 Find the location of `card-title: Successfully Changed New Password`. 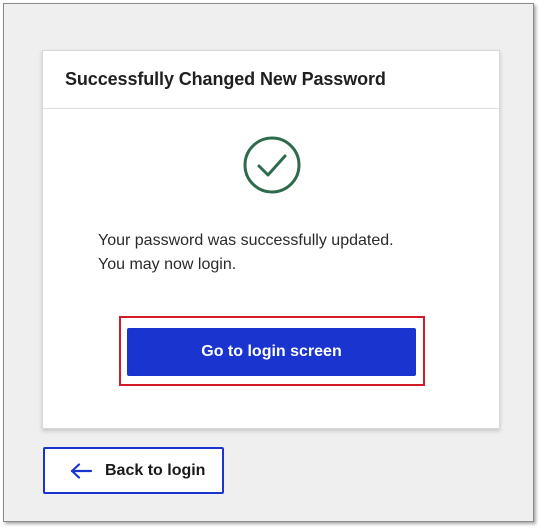

card-title: Successfully Changed New Password is located at coordinates (225, 79).